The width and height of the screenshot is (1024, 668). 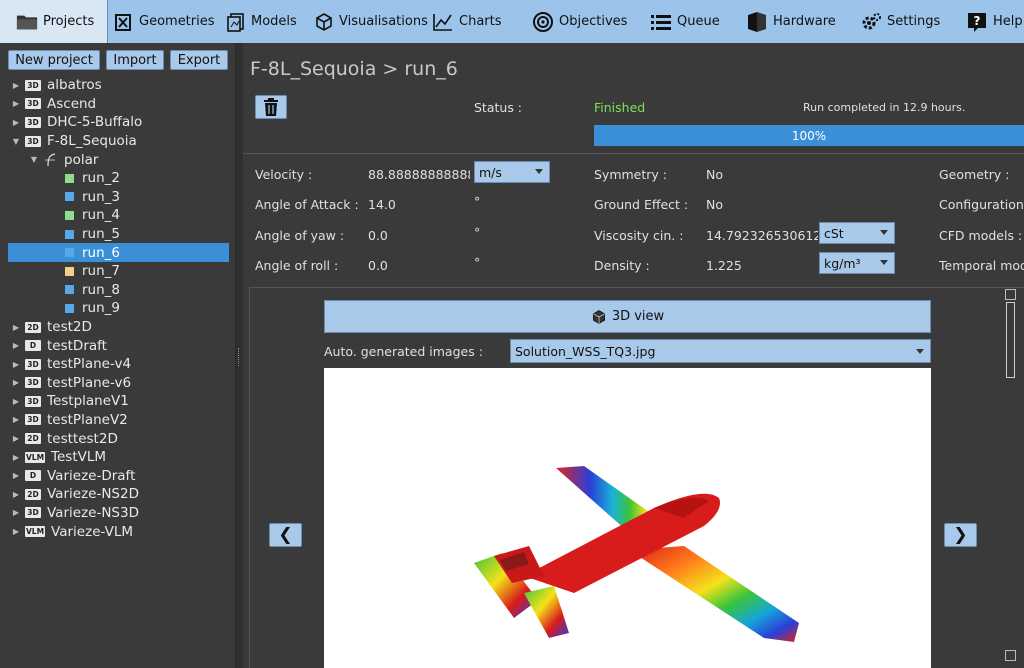 I want to click on tree-item-testtest2d: ▶ 2D testtest2D, so click(x=118, y=438).